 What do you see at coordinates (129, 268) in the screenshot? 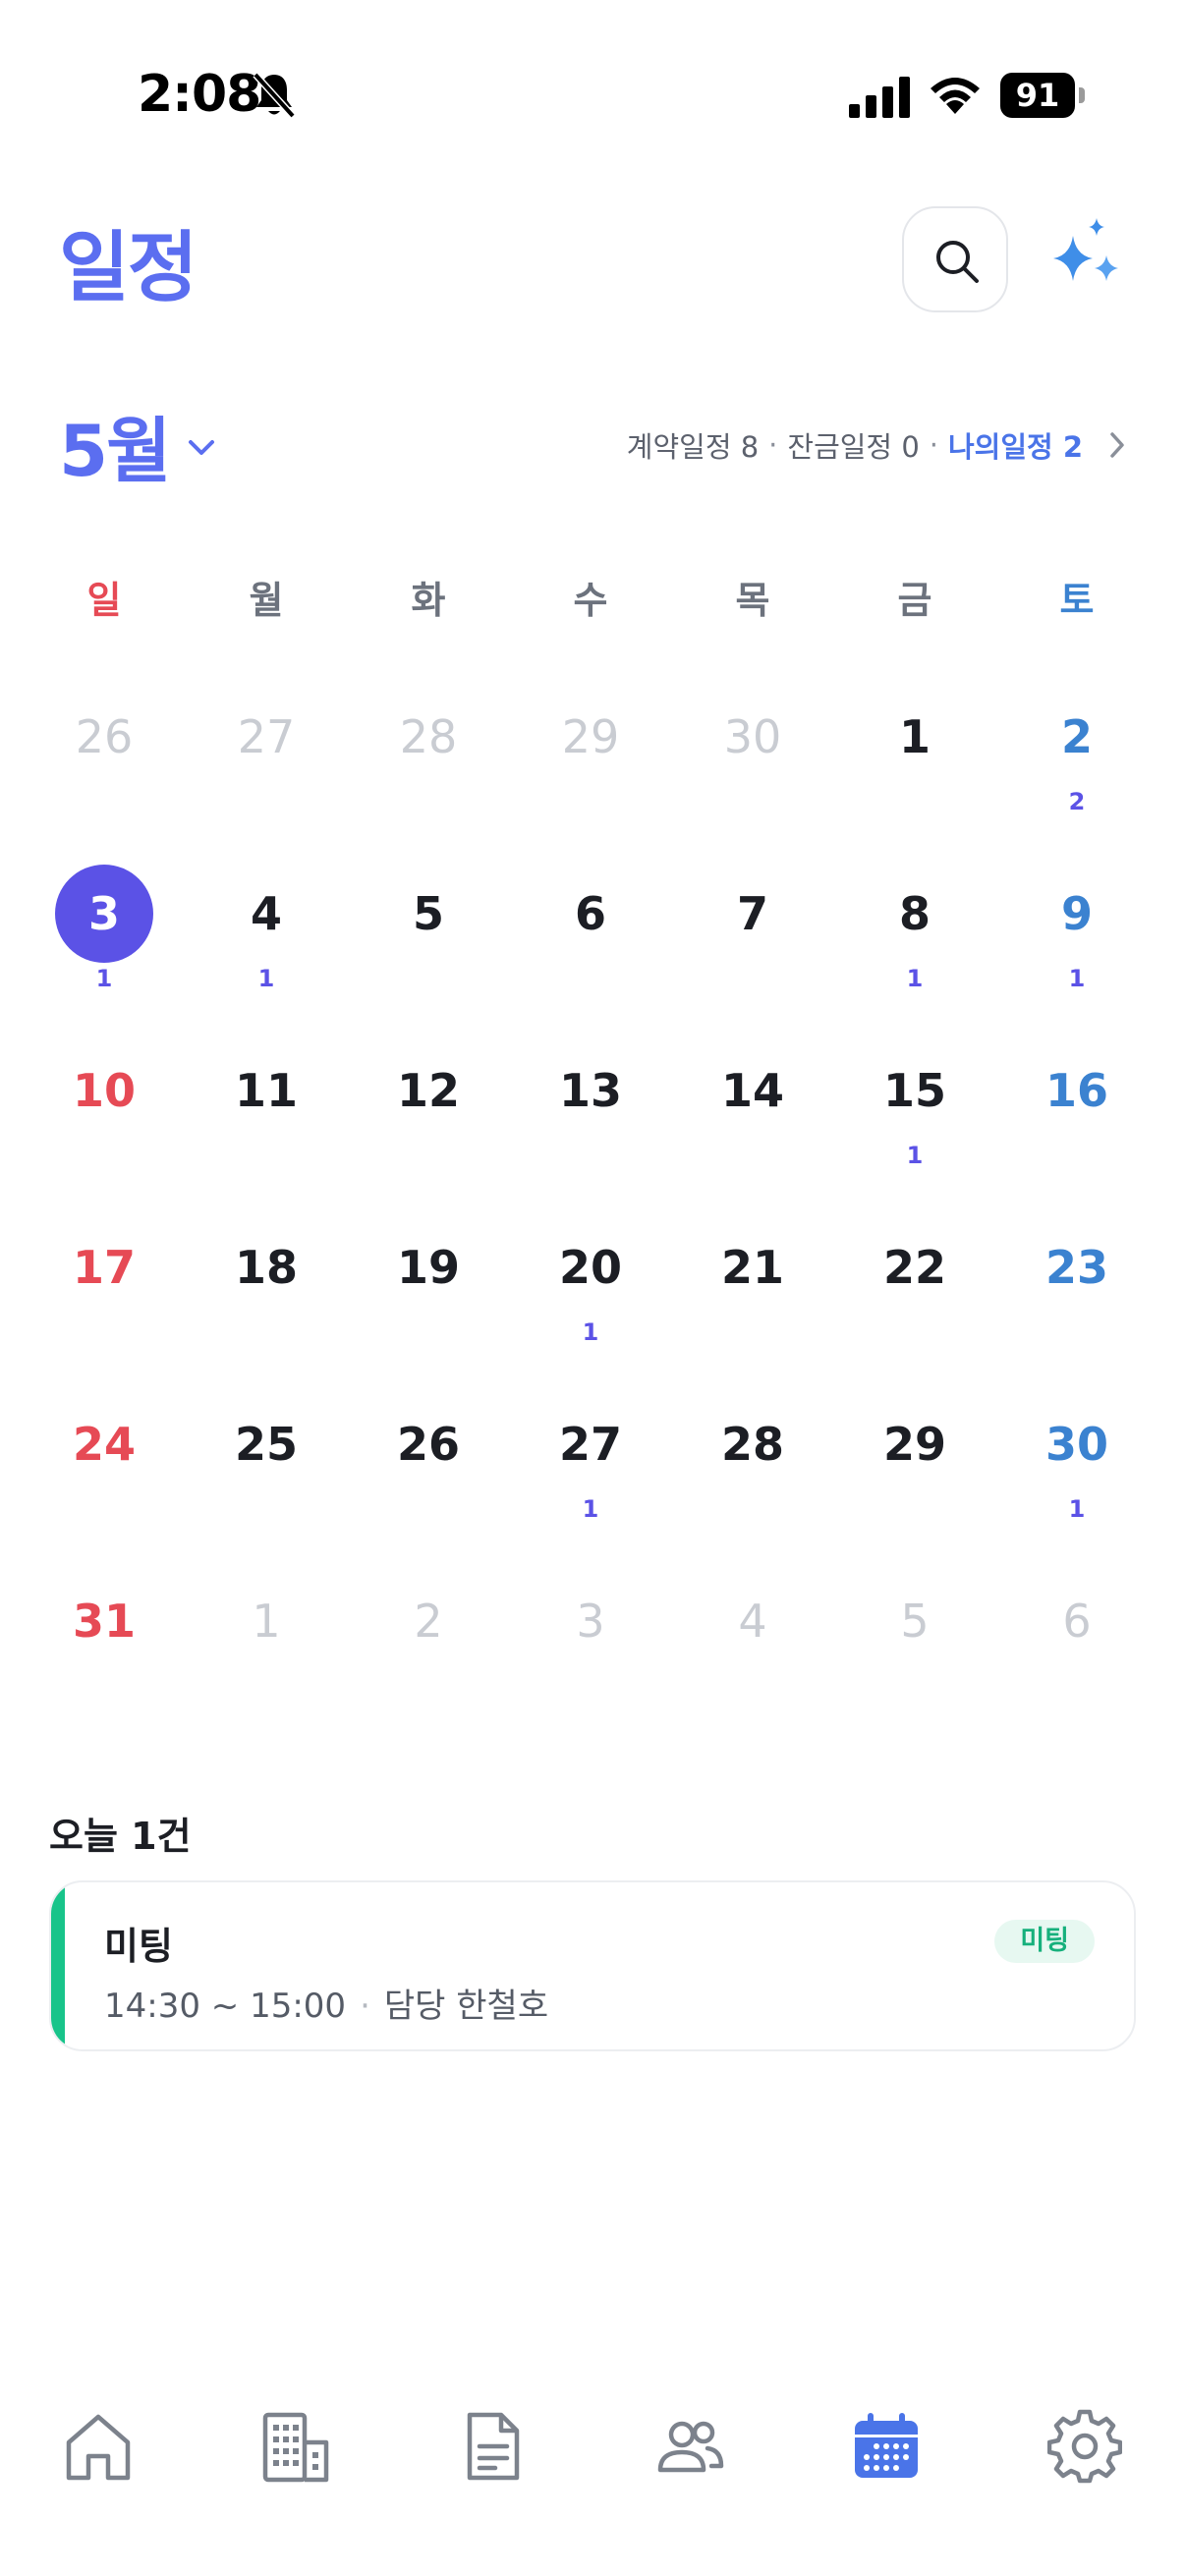
I see `page-title: 일정` at bounding box center [129, 268].